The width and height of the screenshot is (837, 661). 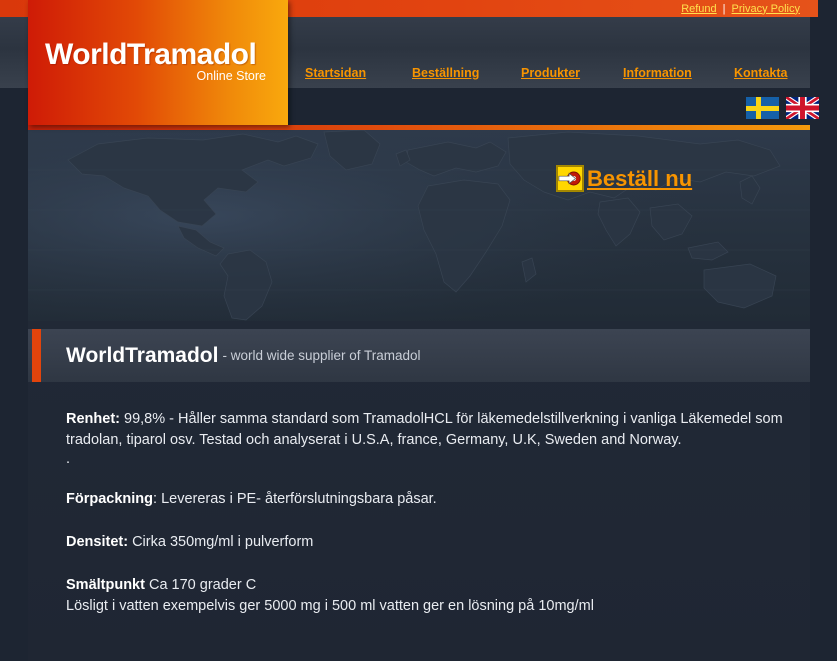 What do you see at coordinates (766, 9) in the screenshot?
I see `privacy-policy-link: Privacy Policy` at bounding box center [766, 9].